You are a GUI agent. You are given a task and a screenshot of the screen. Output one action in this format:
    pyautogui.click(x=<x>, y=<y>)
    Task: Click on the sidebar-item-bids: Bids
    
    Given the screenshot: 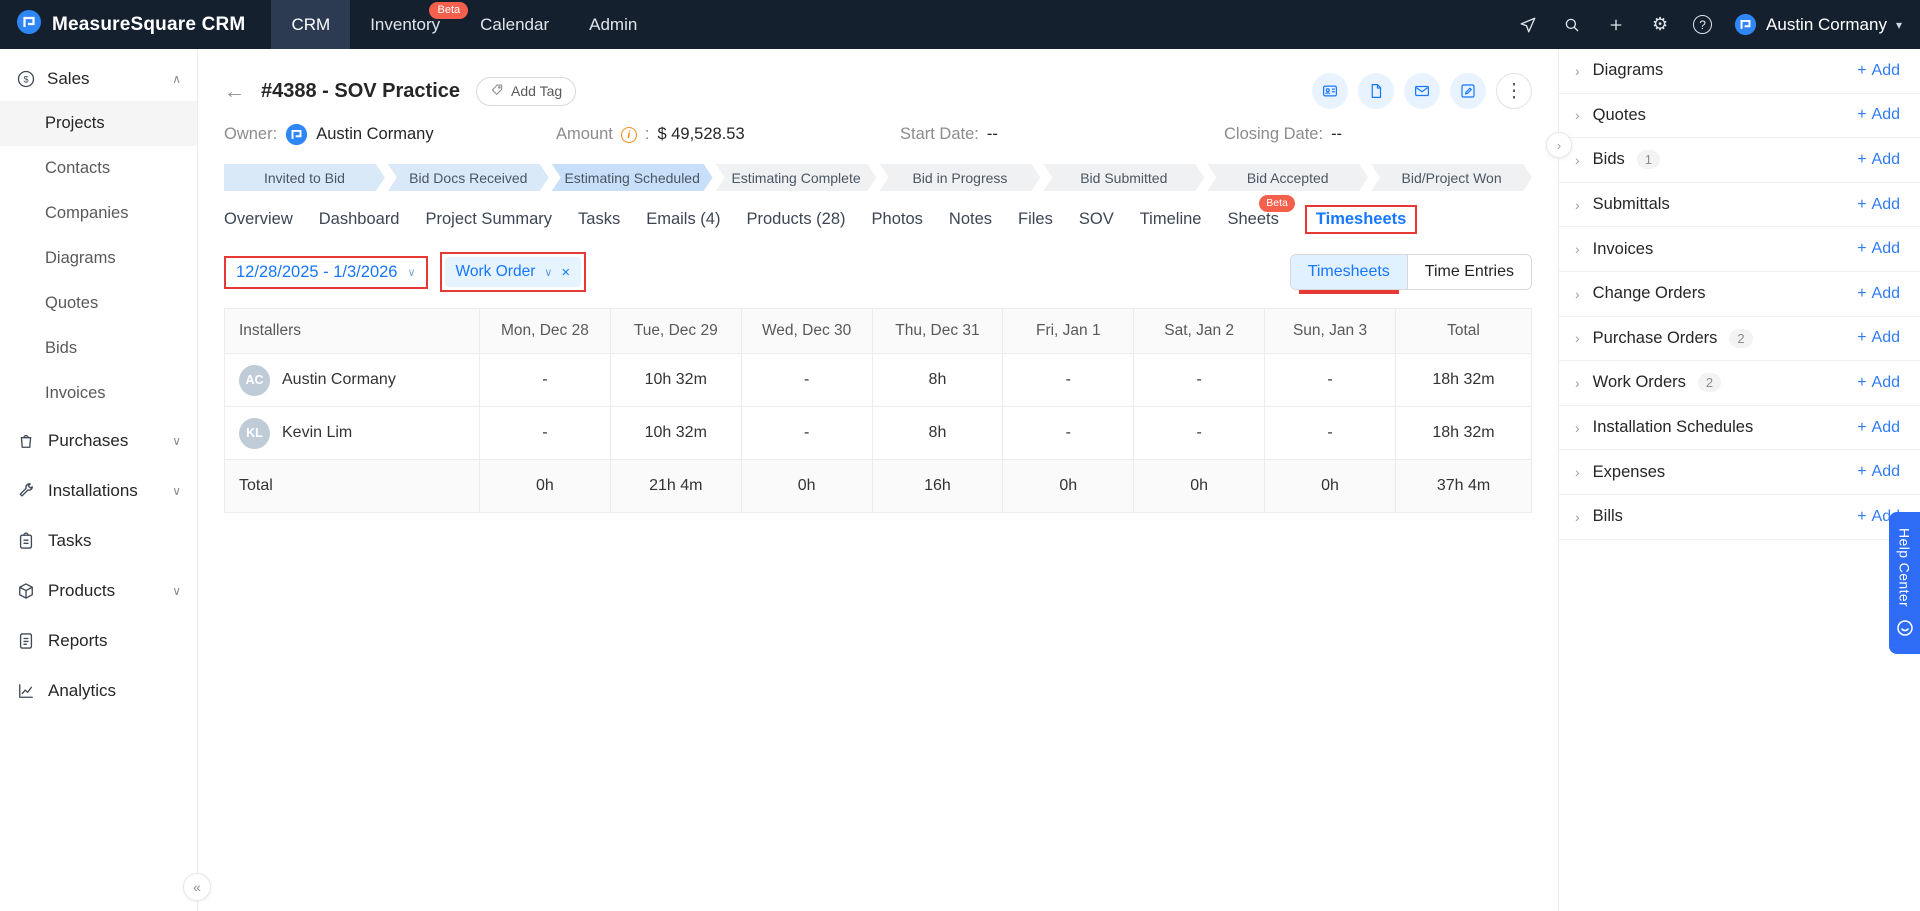 What is the action you would take?
    pyautogui.click(x=98, y=348)
    